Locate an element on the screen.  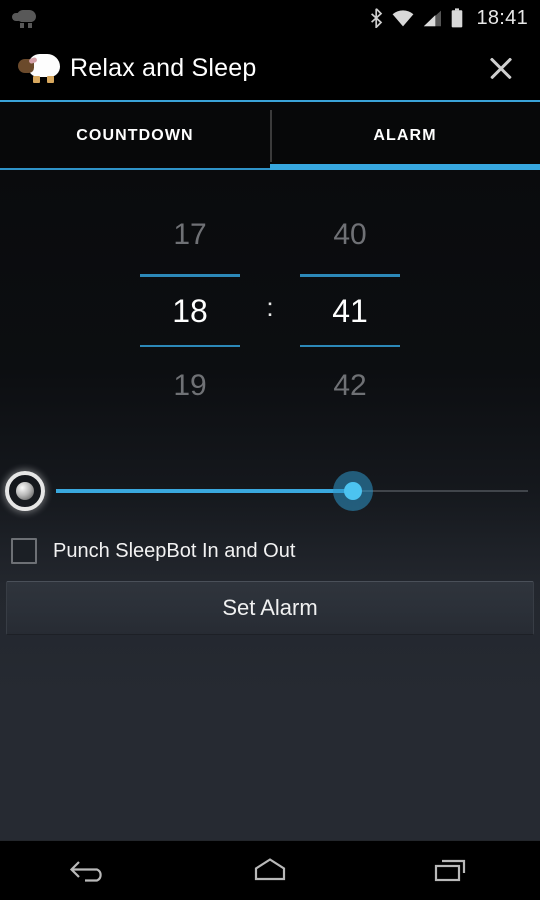
volume-slider is located at coordinates (292, 491).